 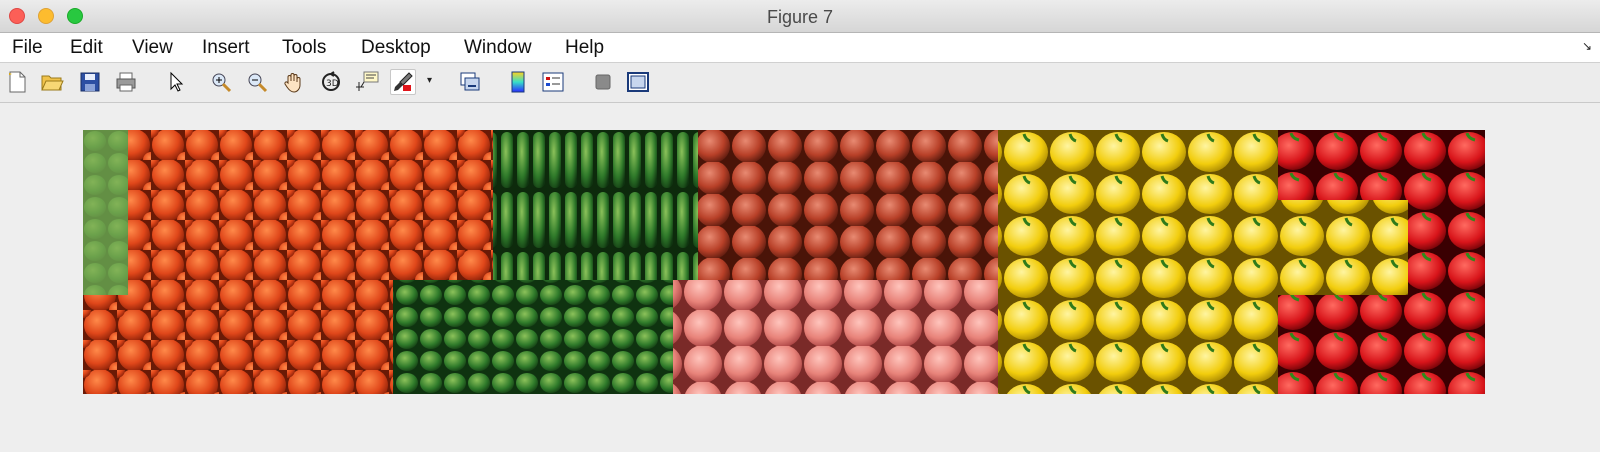 What do you see at coordinates (863, 337) in the screenshot?
I see `pink-tomatoes-section` at bounding box center [863, 337].